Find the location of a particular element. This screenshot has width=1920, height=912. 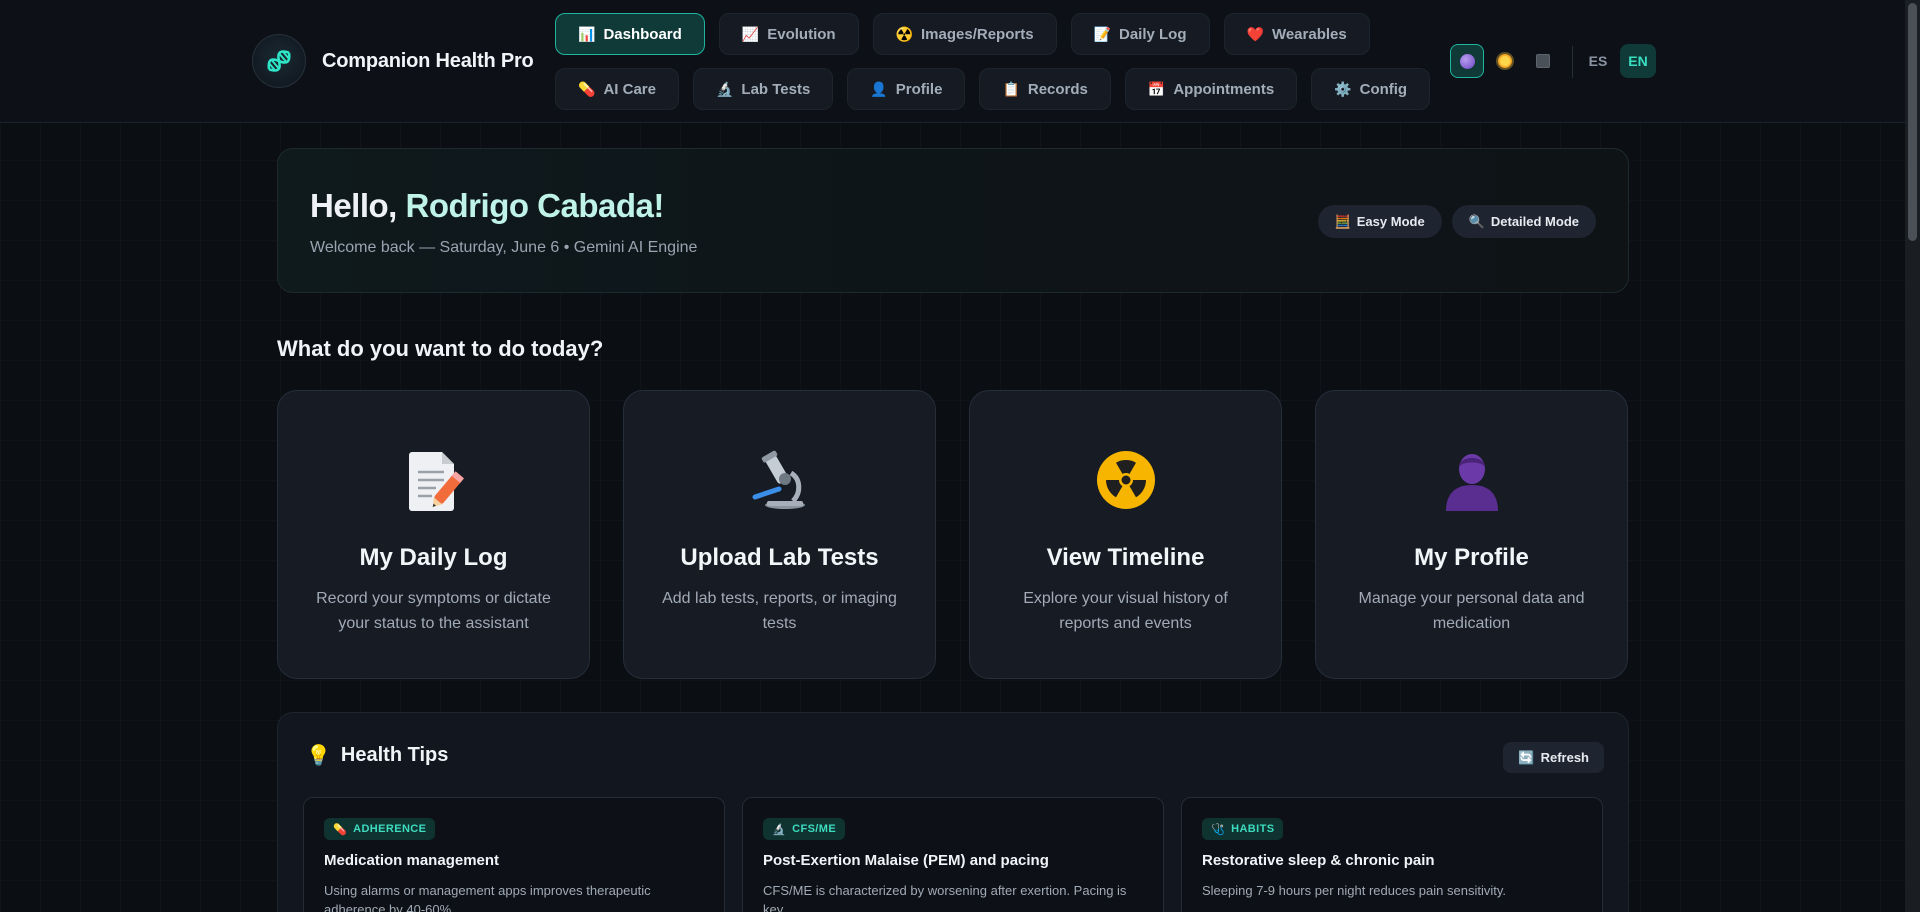

tab-evolution: 📈 Evolution is located at coordinates (788, 34).